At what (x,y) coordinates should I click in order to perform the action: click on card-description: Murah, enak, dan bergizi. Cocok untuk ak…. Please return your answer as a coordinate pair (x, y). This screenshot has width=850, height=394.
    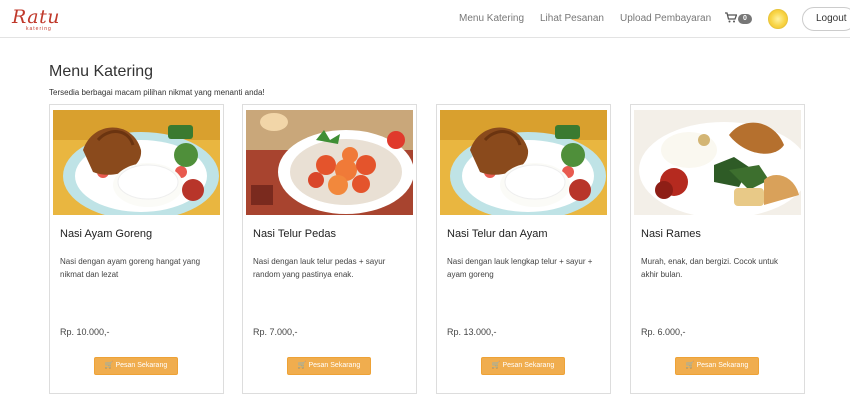
    Looking at the image, I should click on (709, 268).